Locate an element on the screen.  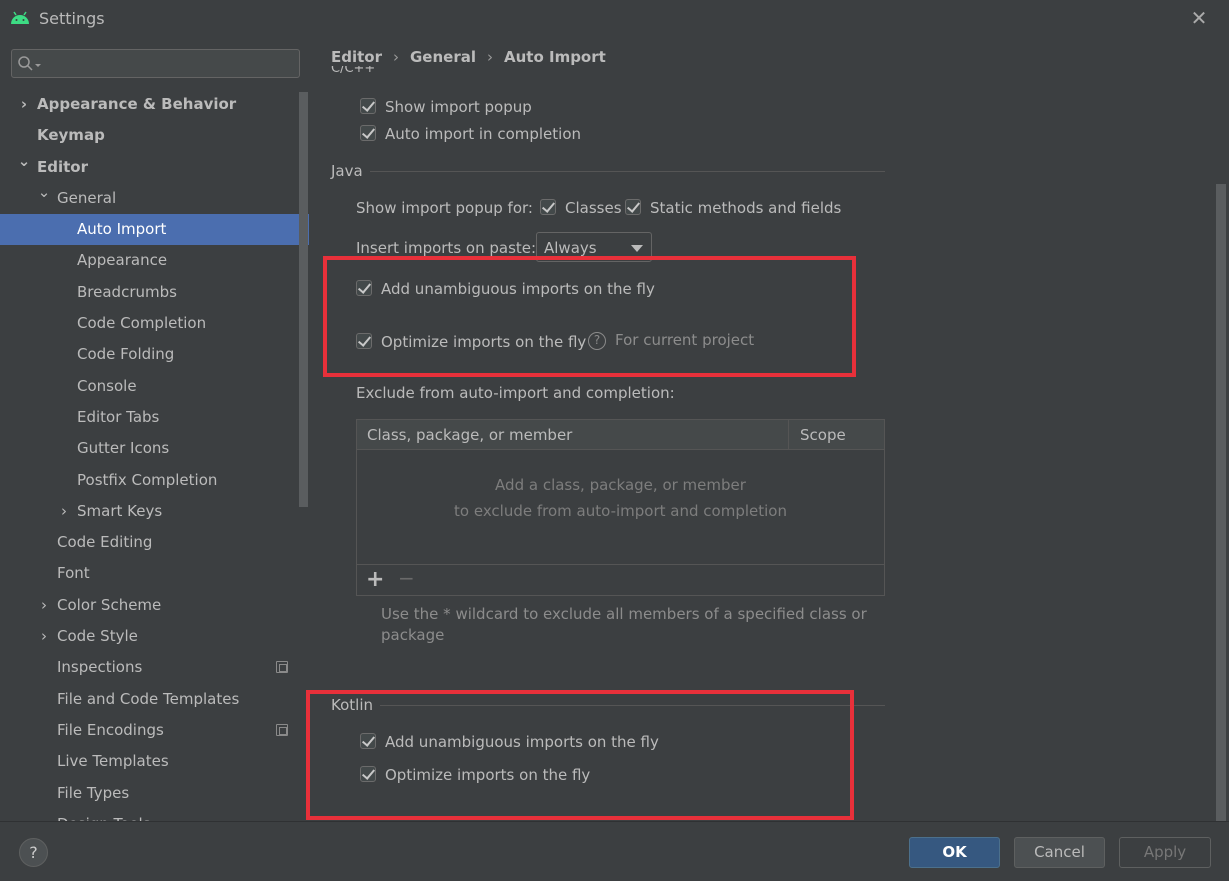
cpp-section-title: C/C++ is located at coordinates (353, 70).